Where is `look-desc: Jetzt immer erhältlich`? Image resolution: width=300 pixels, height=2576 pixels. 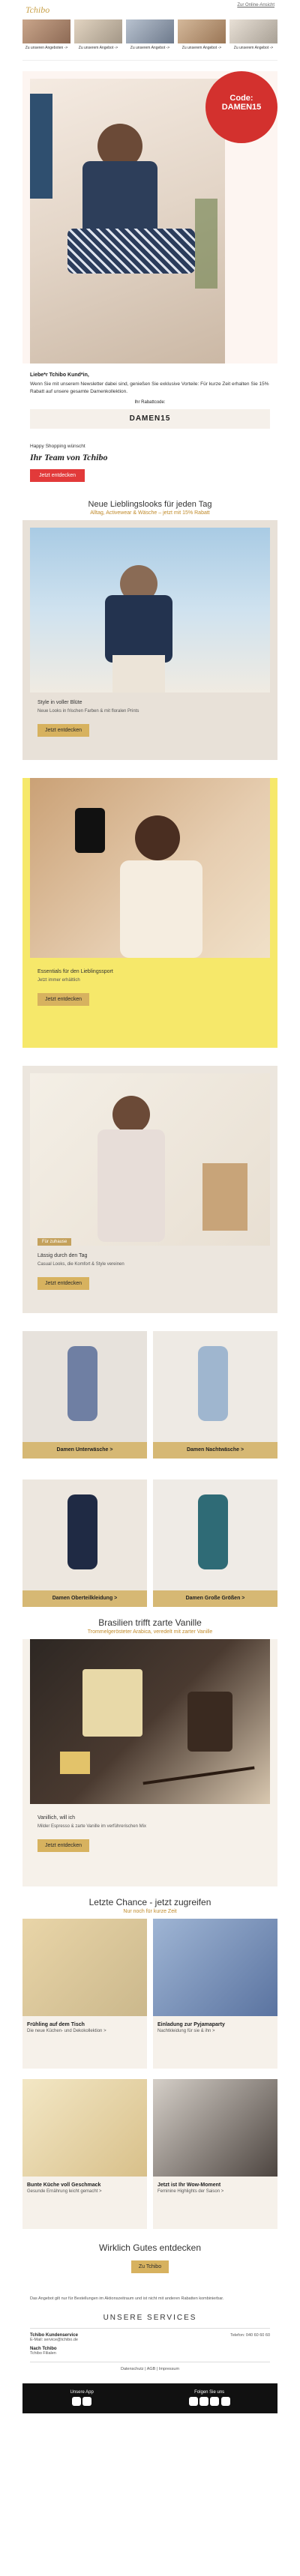
look-desc: Jetzt immer erhältlich is located at coordinates (59, 981).